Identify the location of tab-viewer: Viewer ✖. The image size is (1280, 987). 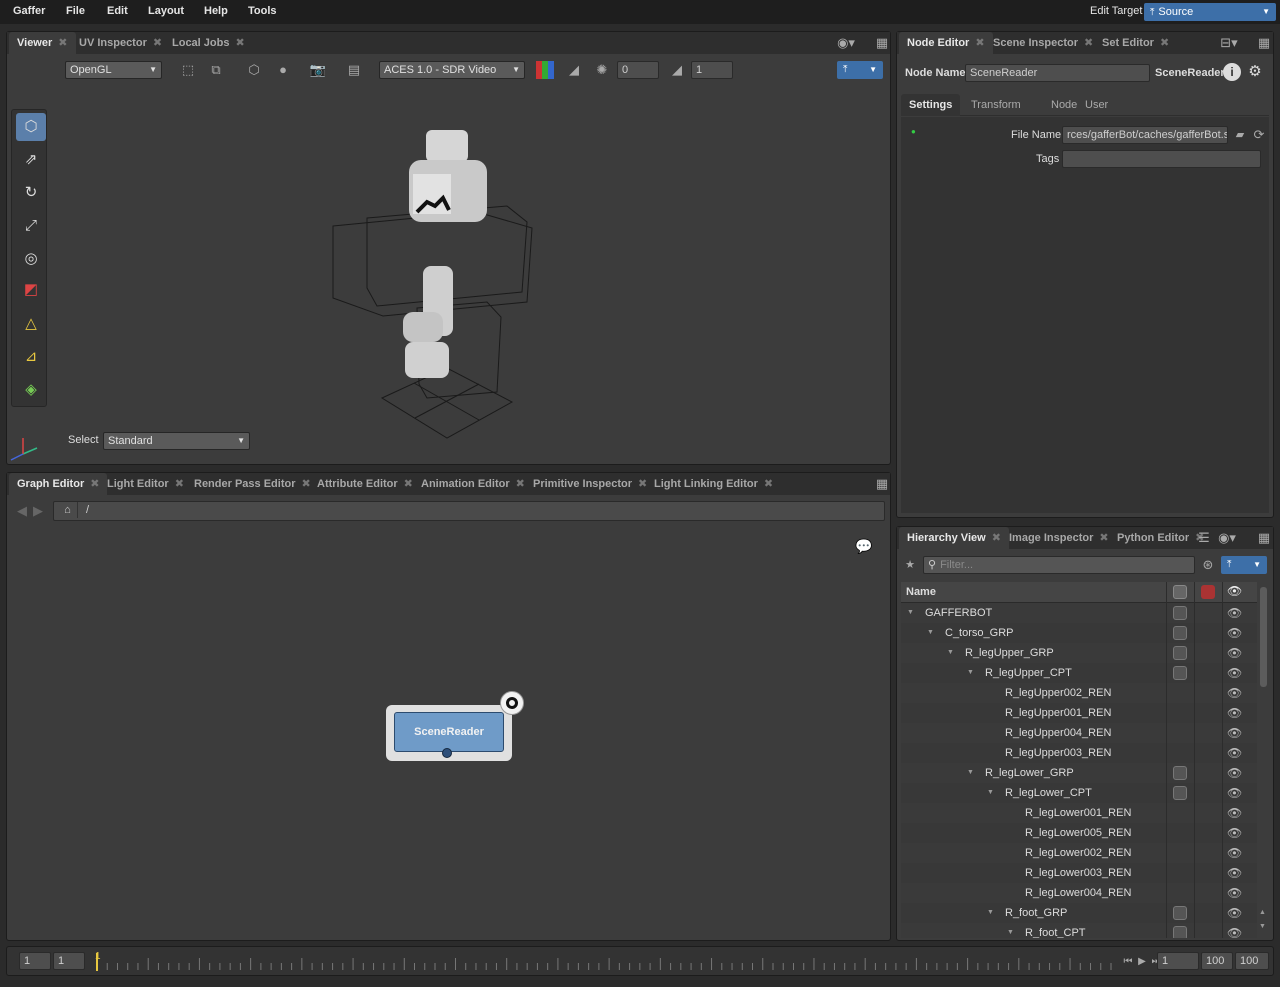
(42, 43).